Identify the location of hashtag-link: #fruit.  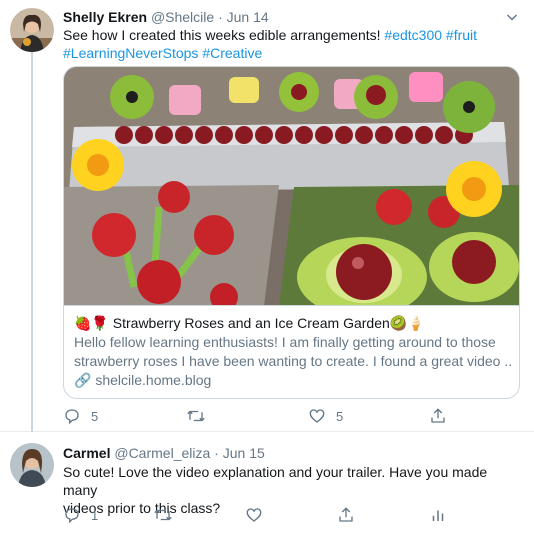
(461, 35).